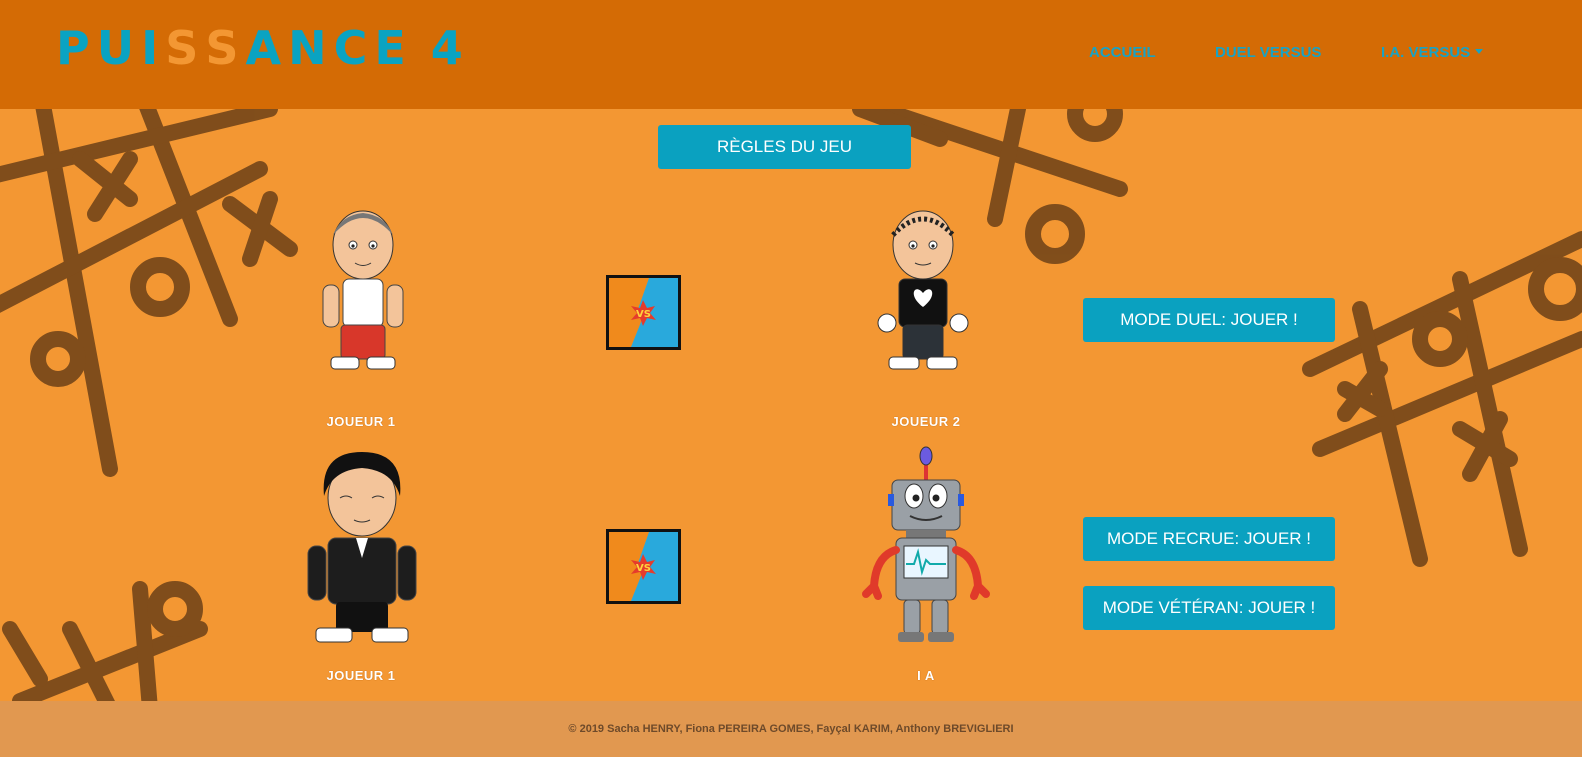  I want to click on nav-ia-versus-dropdown: I.A. VERSUS, so click(1432, 52).